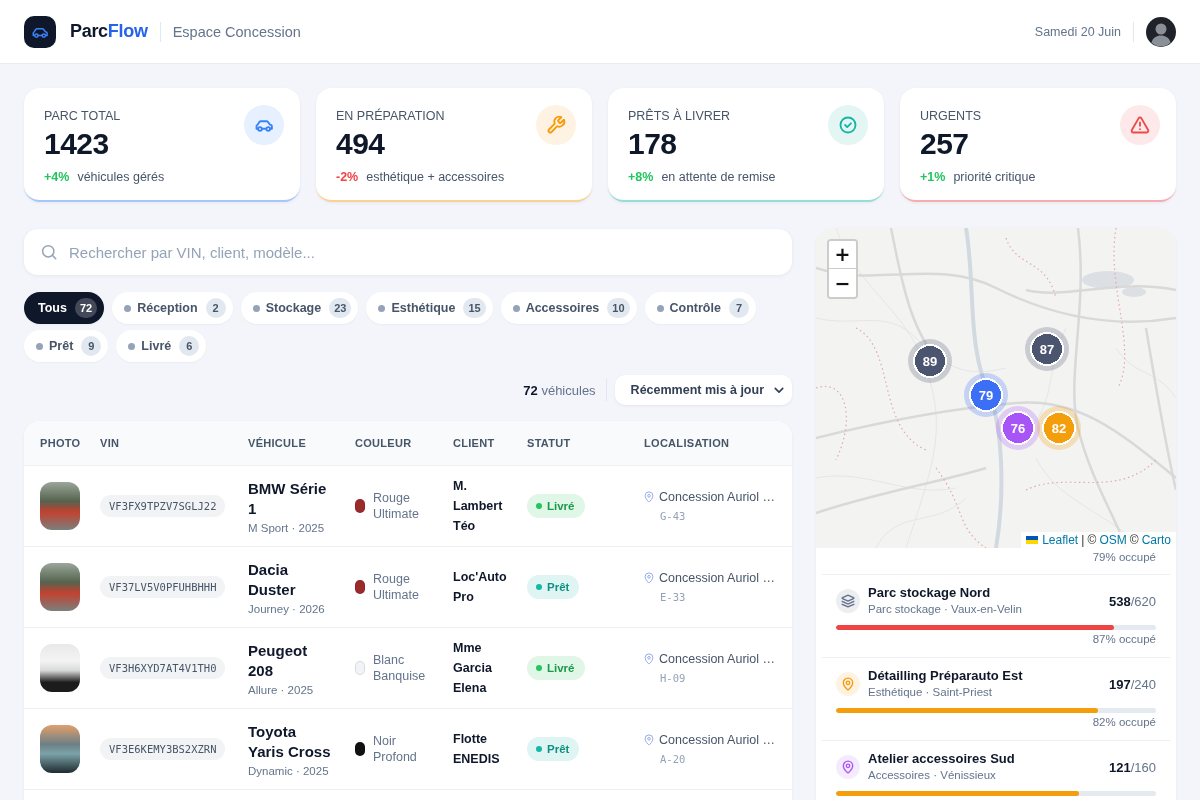  What do you see at coordinates (474, 443) in the screenshot?
I see `column-header: CLIENT` at bounding box center [474, 443].